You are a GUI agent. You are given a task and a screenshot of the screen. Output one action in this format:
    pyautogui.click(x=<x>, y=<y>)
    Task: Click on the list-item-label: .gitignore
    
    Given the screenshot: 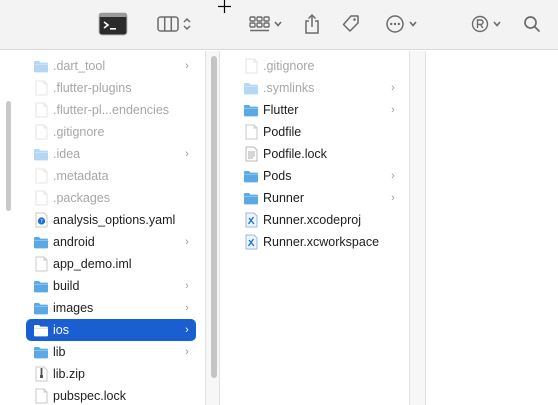 What is the action you would take?
    pyautogui.click(x=79, y=132)
    